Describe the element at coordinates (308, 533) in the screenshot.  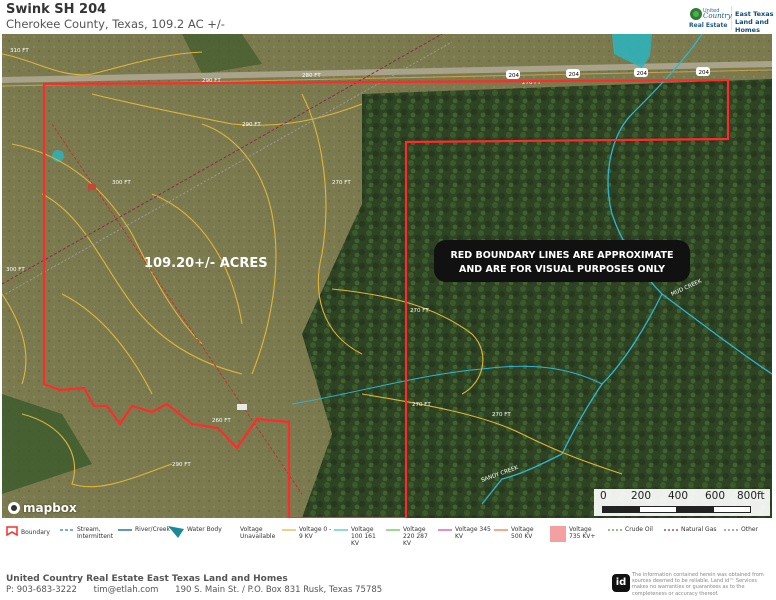
I see `legend-v0-9: Voltage 0 - 9 KV` at that location.